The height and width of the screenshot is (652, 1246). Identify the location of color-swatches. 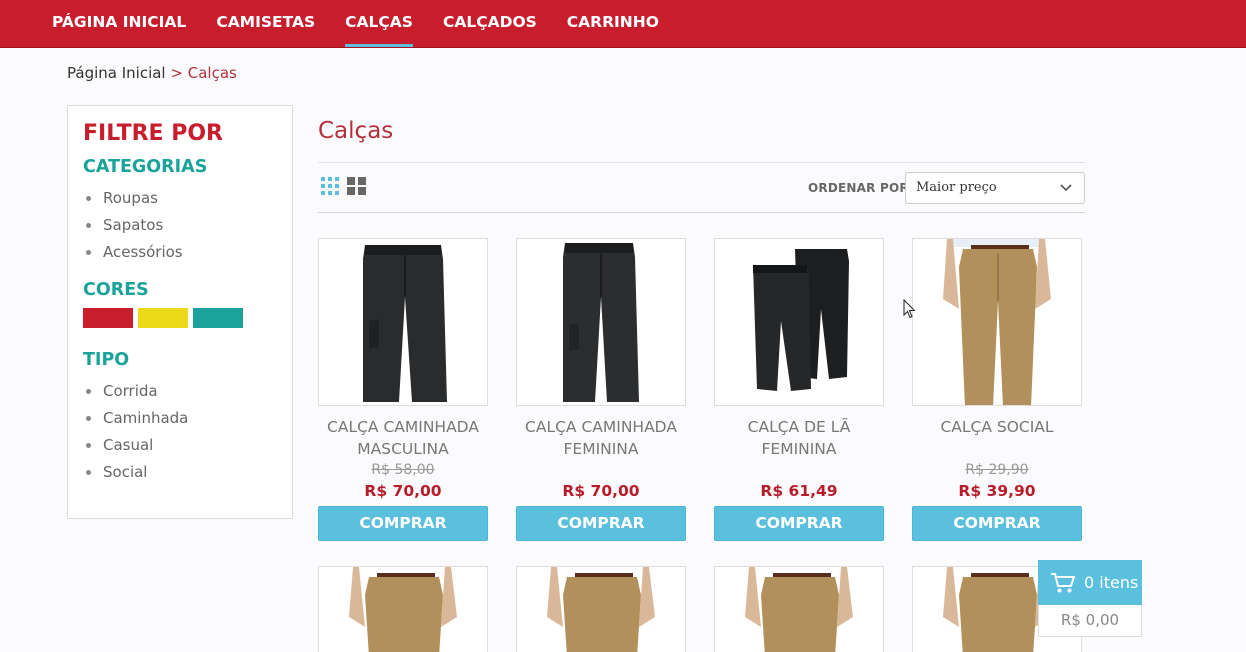
(180, 318).